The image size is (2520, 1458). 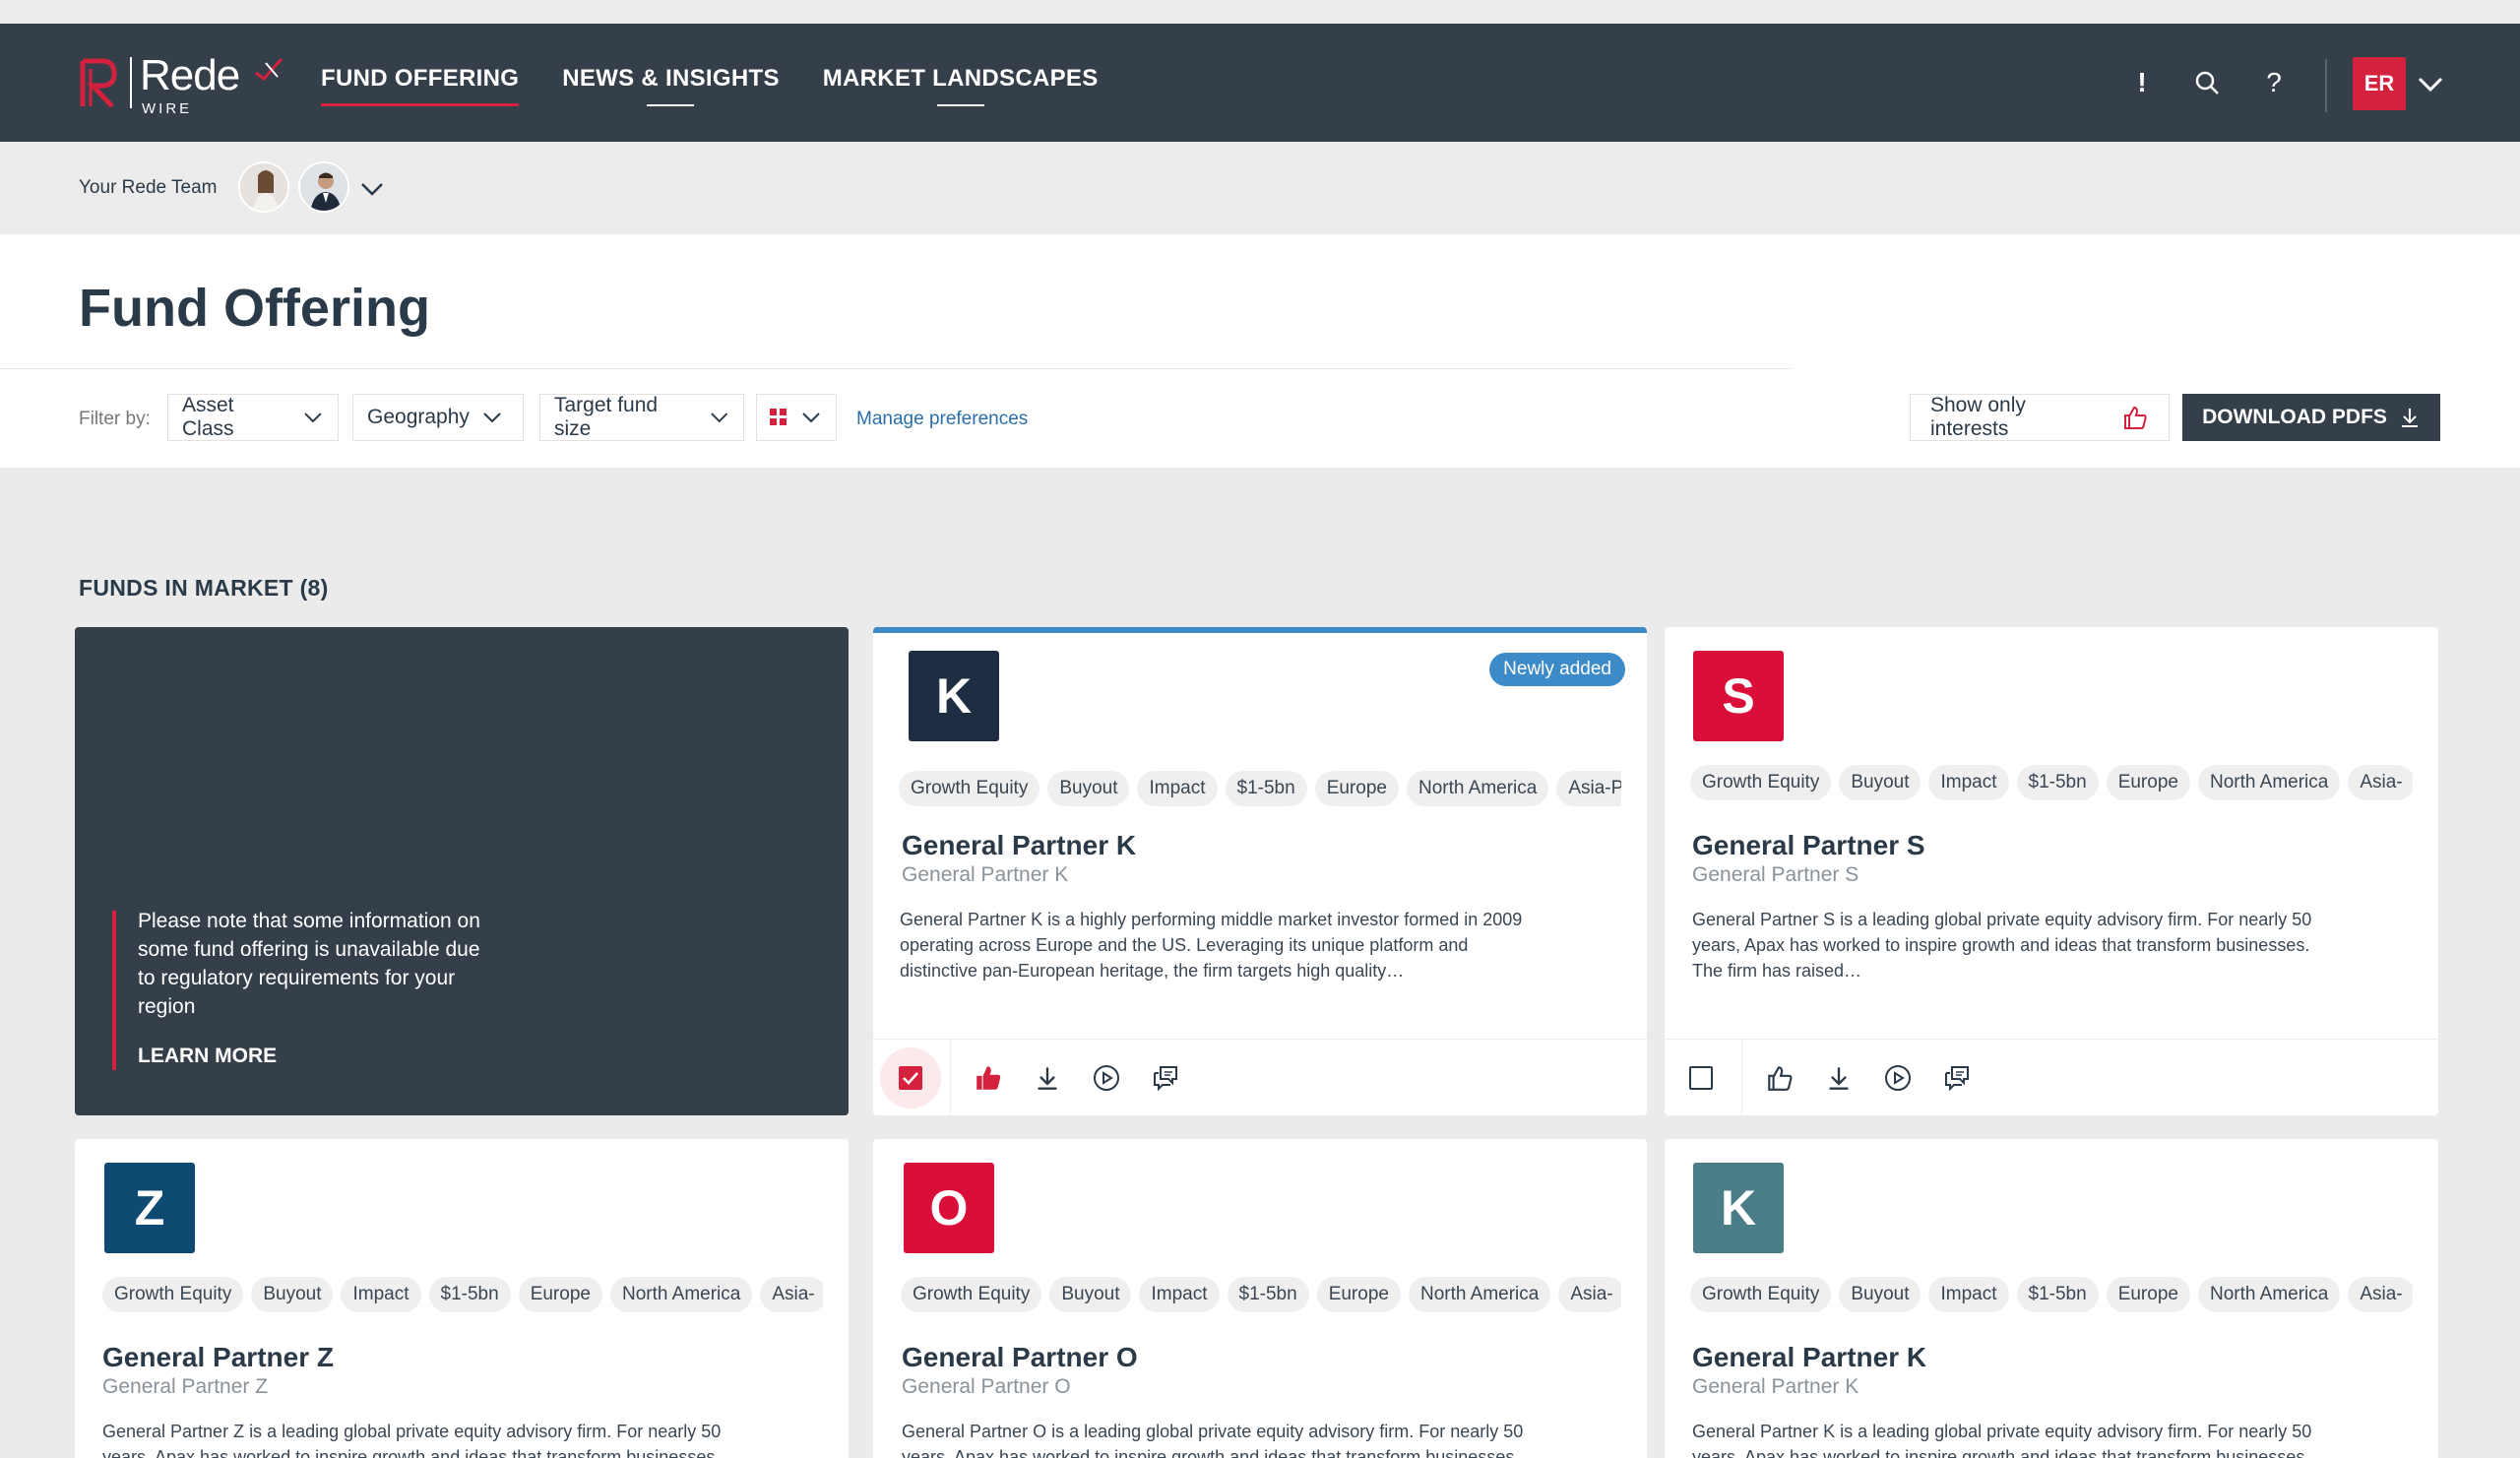 I want to click on thumbs-up-icon, so click(x=2135, y=418).